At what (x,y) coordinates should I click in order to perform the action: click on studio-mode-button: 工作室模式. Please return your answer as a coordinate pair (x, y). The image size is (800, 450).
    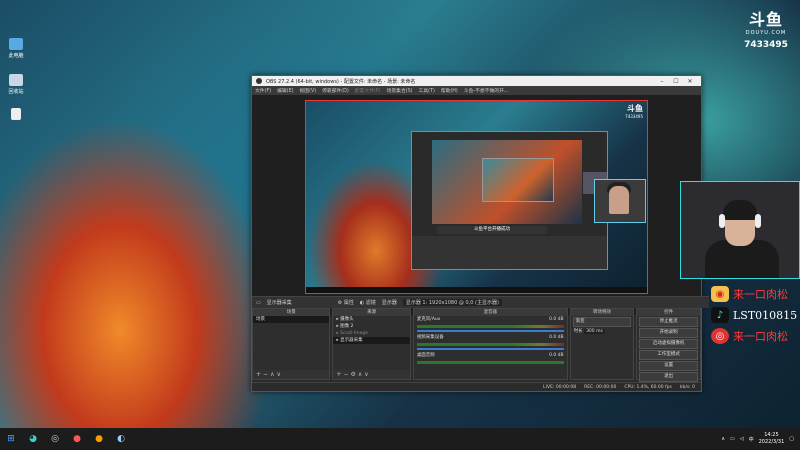
    Looking at the image, I should click on (668, 355).